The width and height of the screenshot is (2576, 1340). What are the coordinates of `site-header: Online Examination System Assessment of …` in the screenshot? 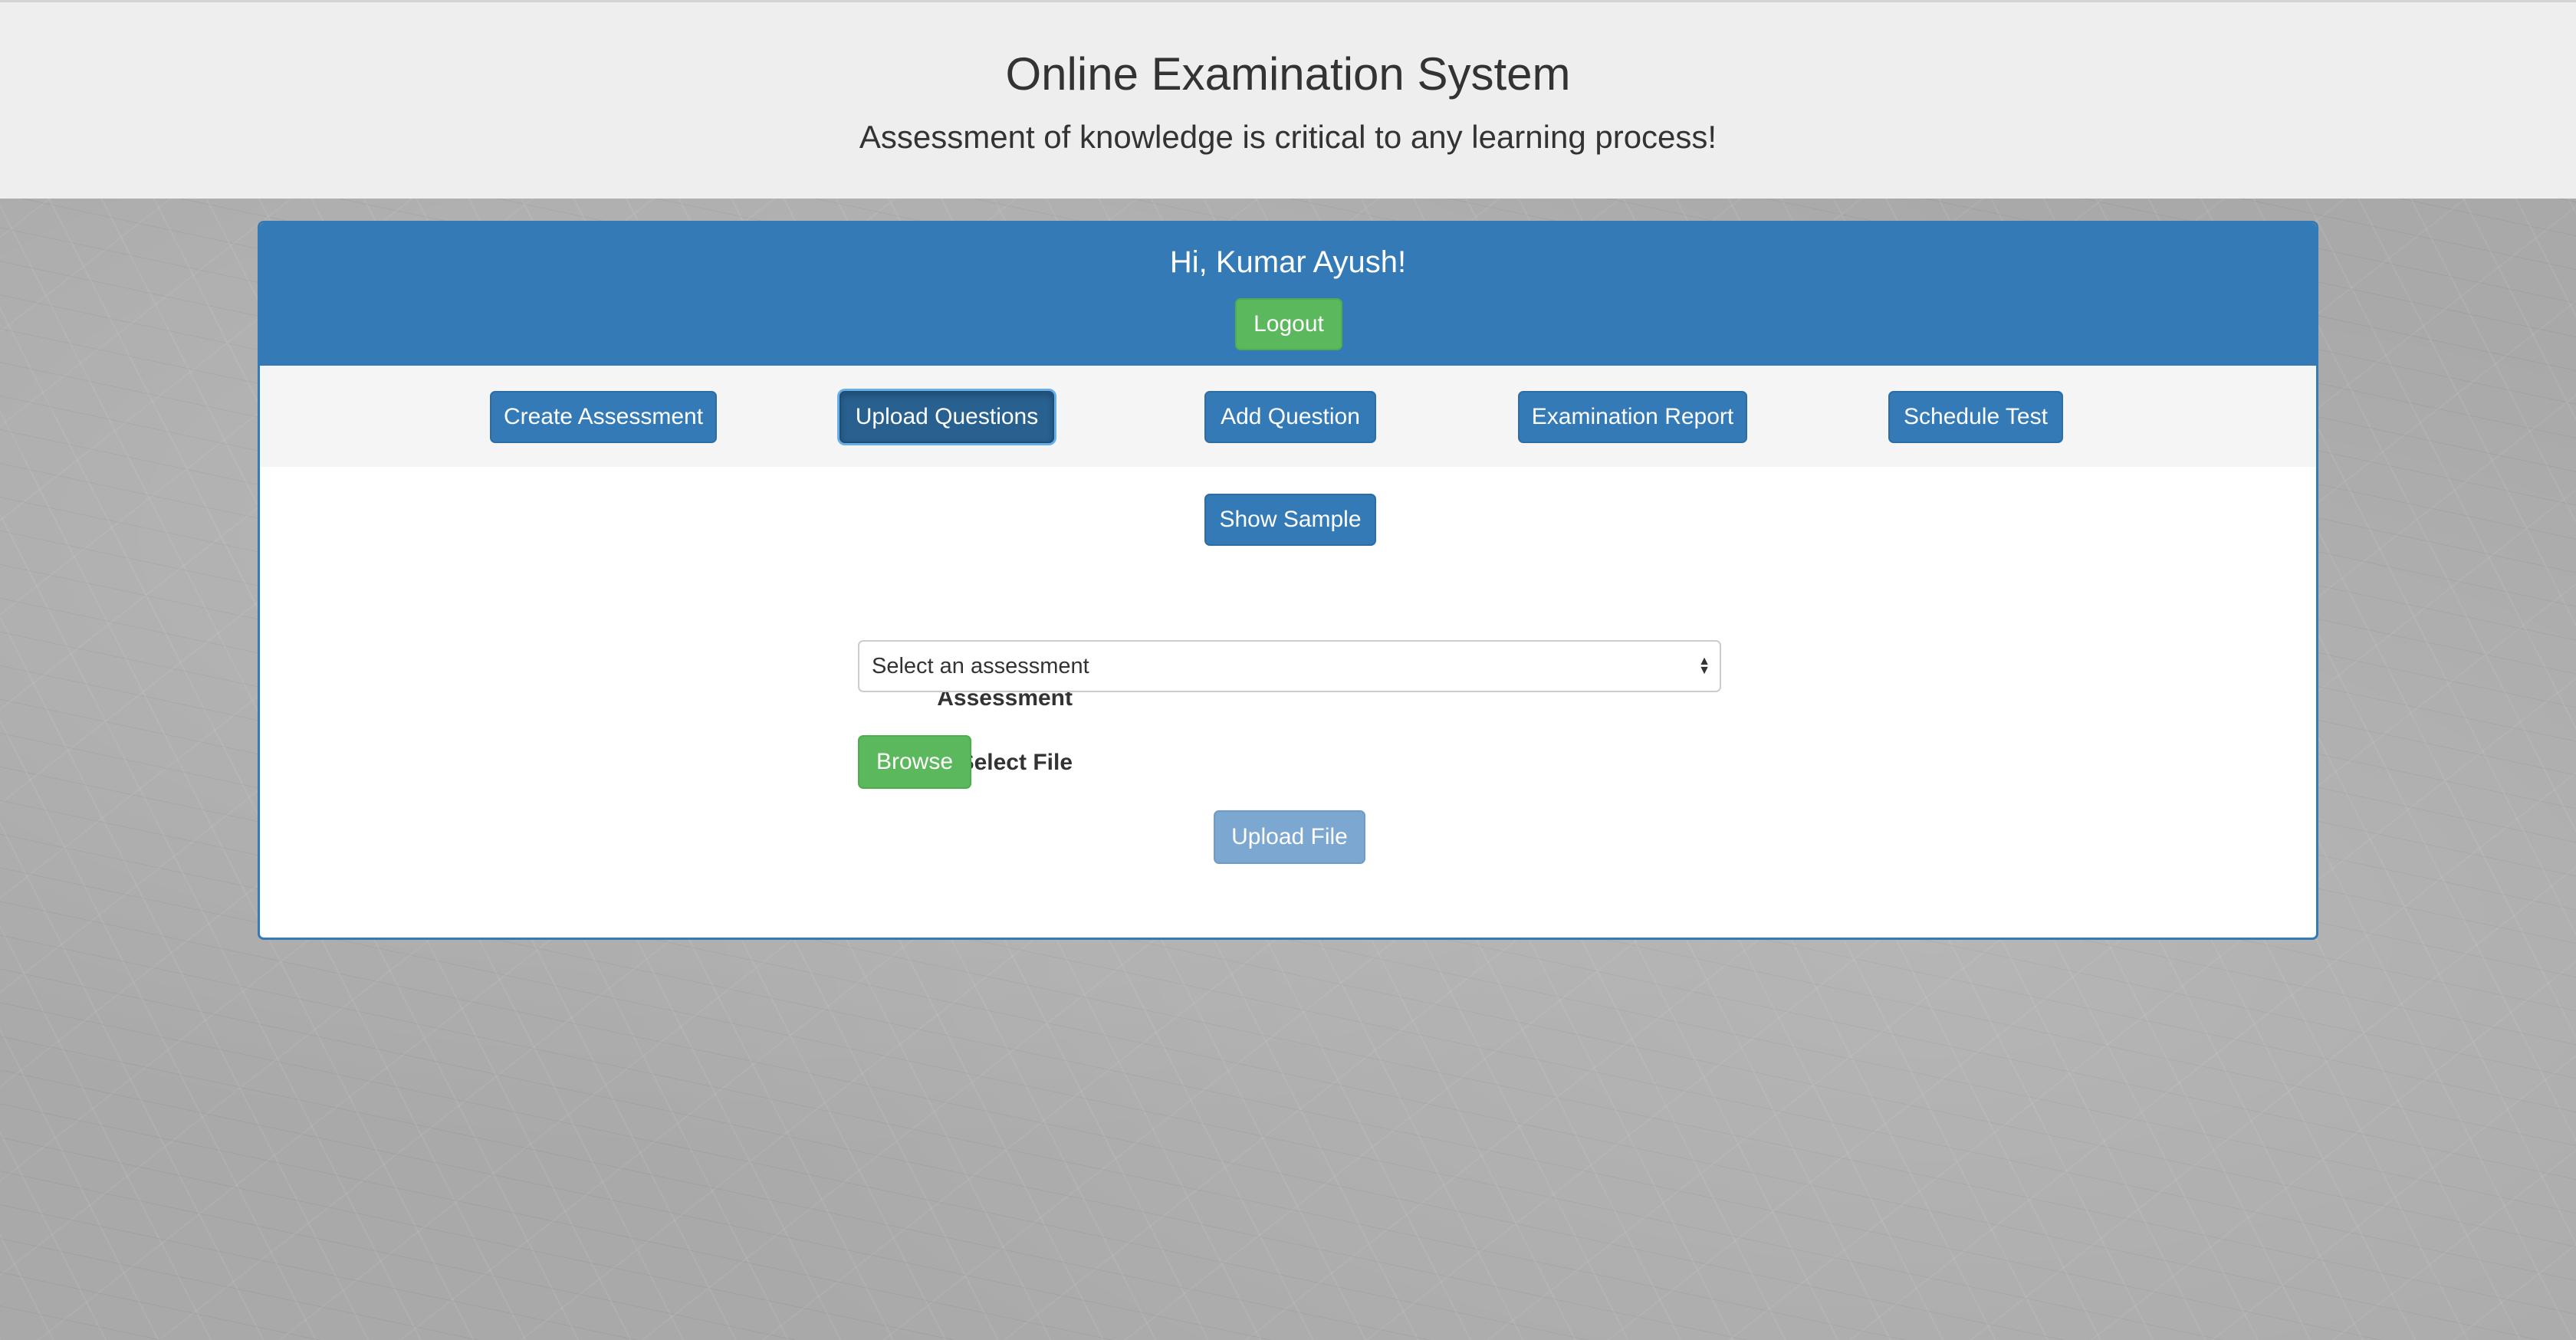 It's located at (1288, 100).